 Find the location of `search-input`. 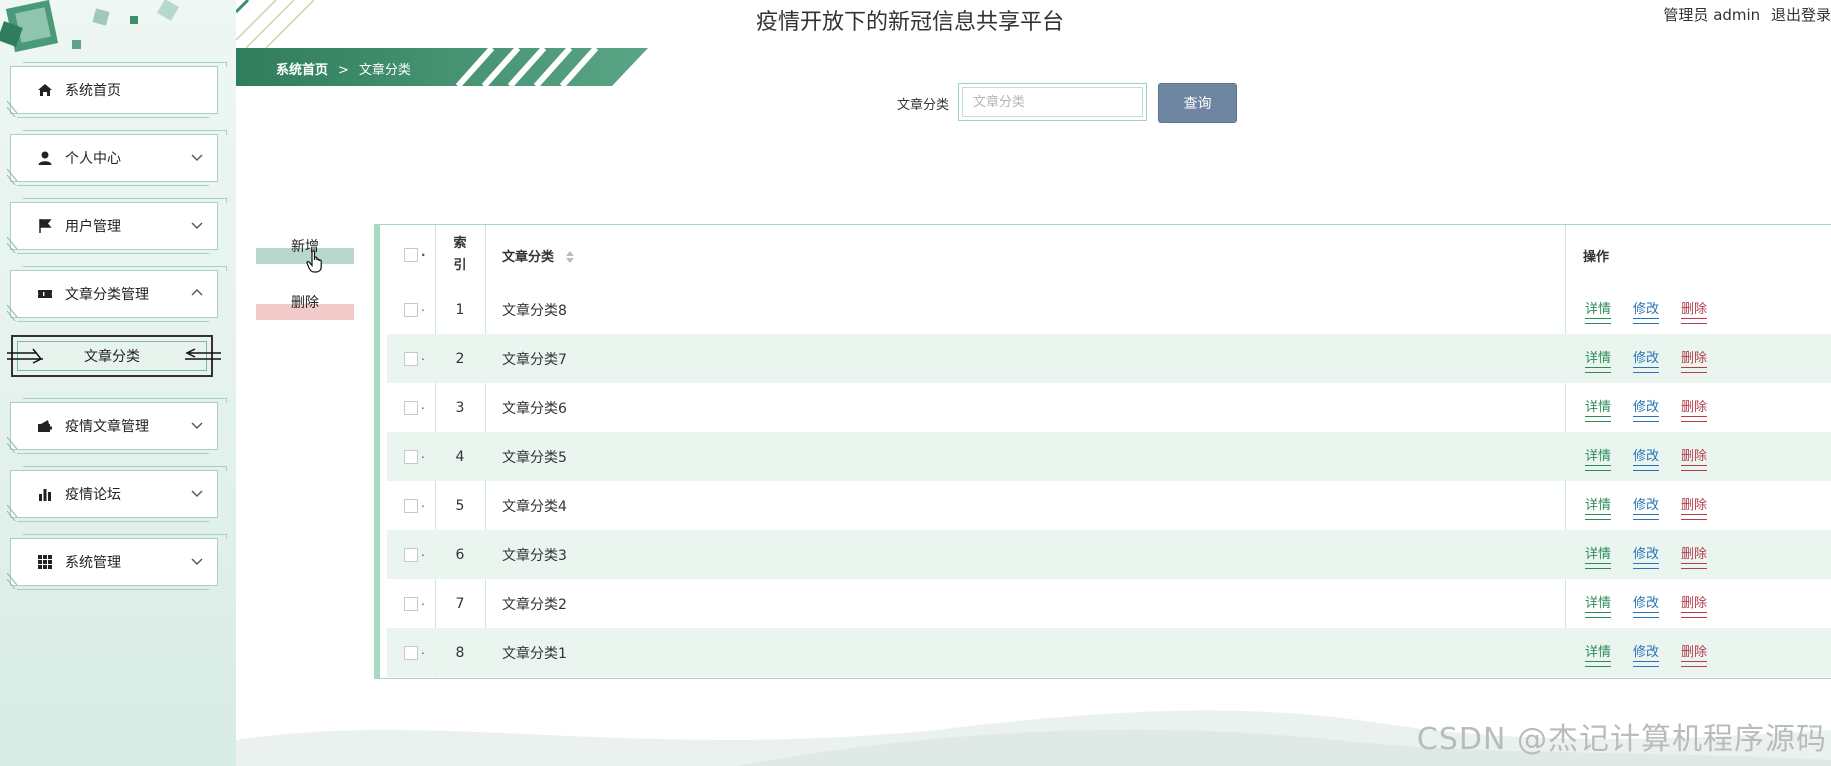

search-input is located at coordinates (1052, 102).